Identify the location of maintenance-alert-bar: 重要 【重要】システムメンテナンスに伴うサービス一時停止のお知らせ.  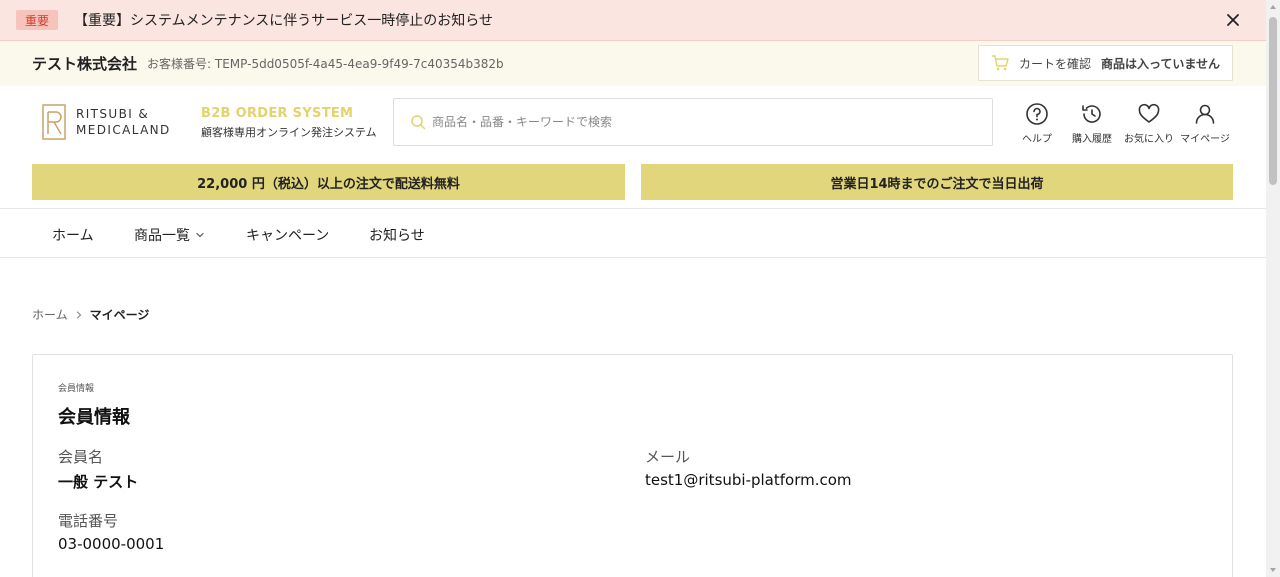
(633, 20).